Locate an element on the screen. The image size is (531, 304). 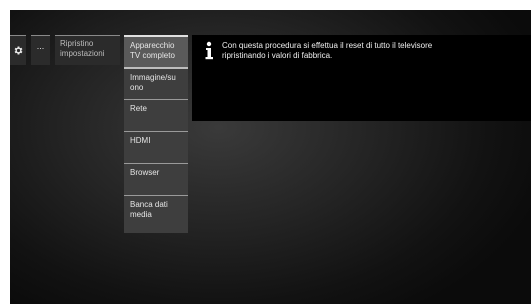
menu-item-picture-sound: Immagine/suono is located at coordinates (156, 83).